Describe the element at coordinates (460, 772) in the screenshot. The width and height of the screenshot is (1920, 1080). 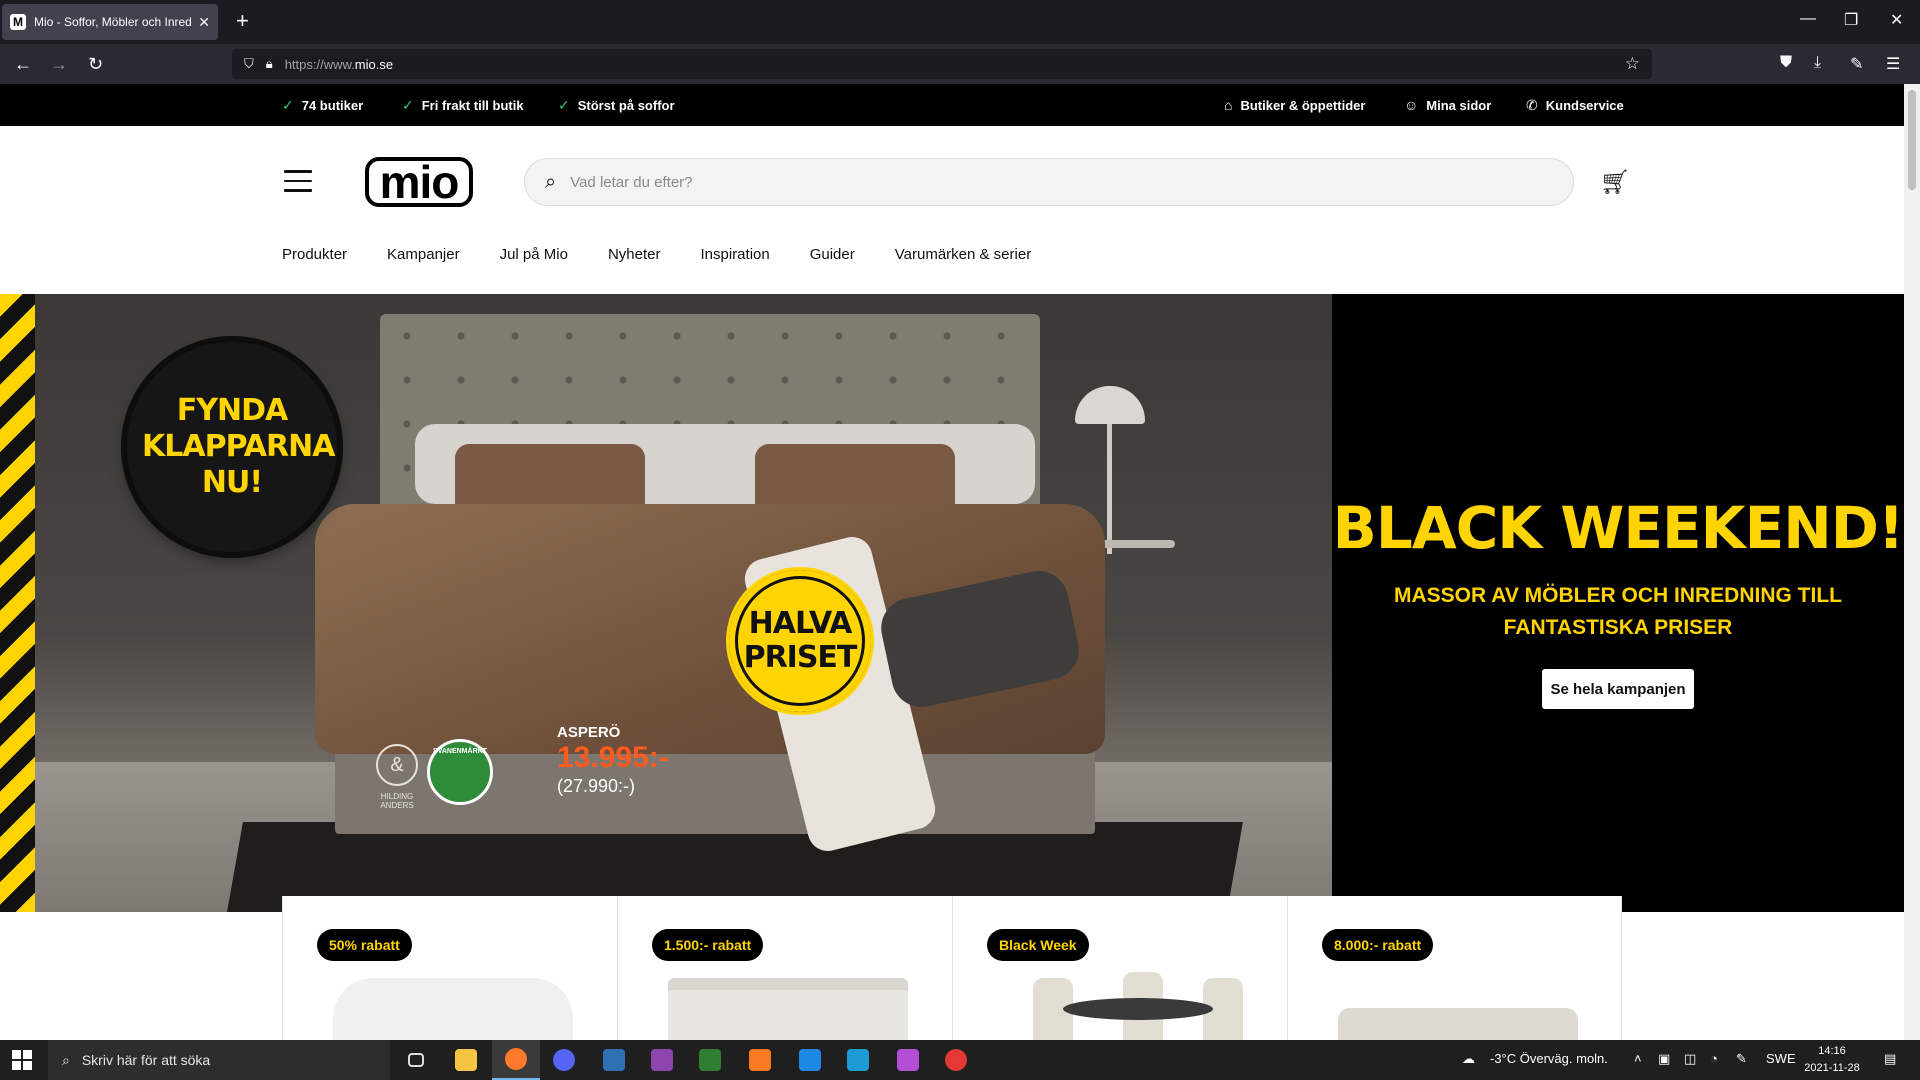
I see `swan-ecolabel-icon: SVANENMÄRKT` at that location.